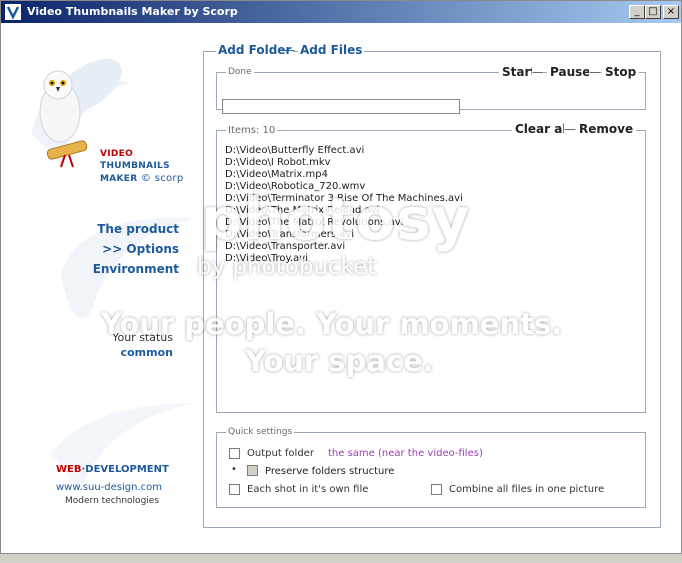 This screenshot has width=682, height=563. What do you see at coordinates (339, 361) in the screenshot?
I see `watermark-line2: Your space.` at bounding box center [339, 361].